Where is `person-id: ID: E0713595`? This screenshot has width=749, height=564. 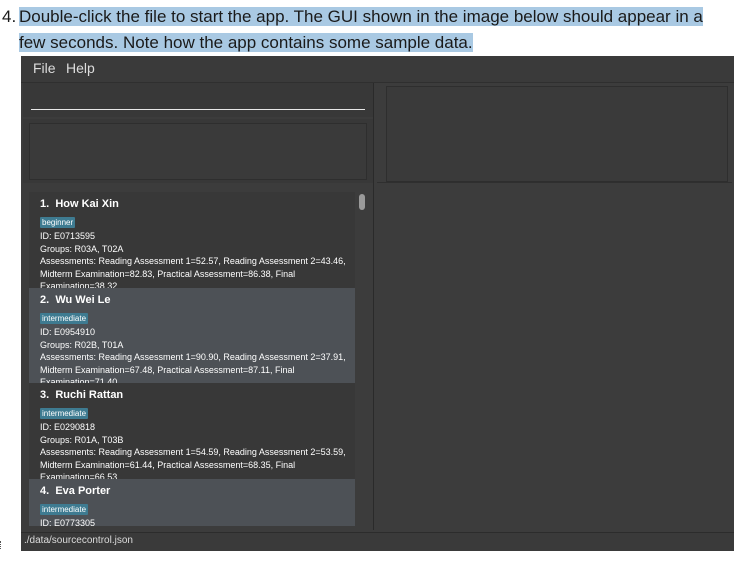 person-id: ID: E0713595 is located at coordinates (68, 236).